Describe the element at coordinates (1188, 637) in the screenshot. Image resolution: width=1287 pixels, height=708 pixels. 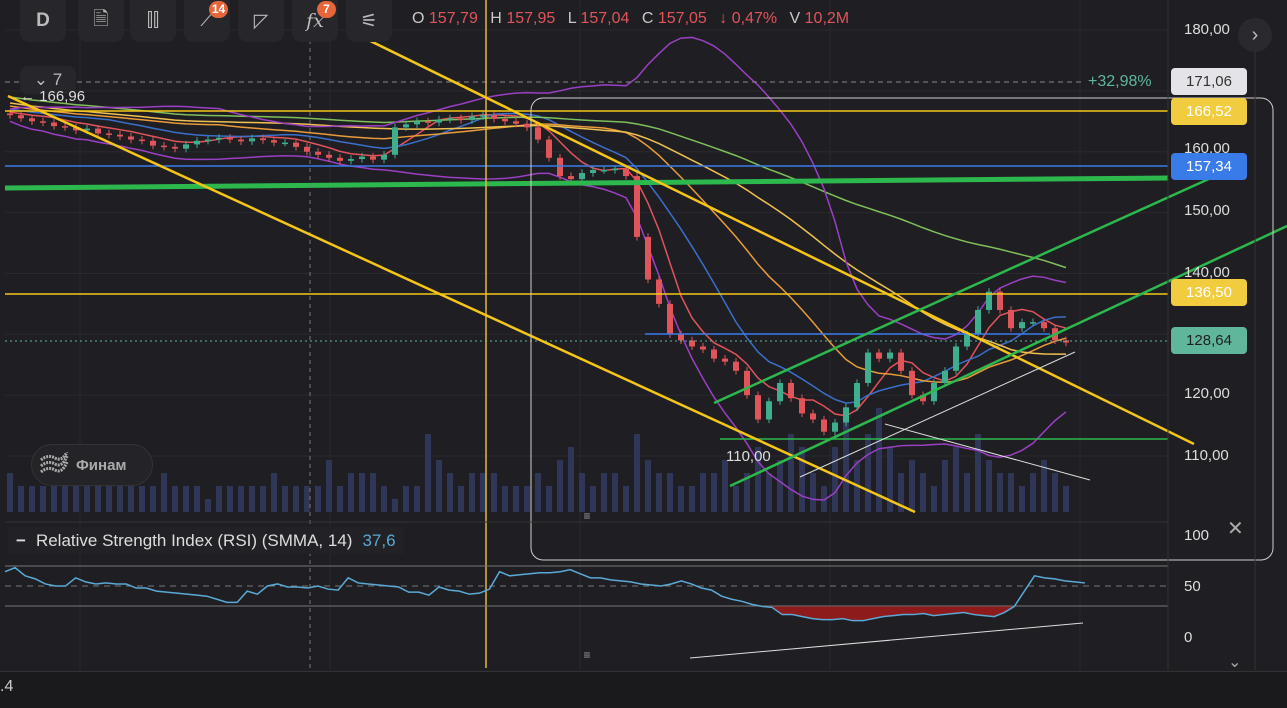
I see `rsi-tick: 0` at that location.